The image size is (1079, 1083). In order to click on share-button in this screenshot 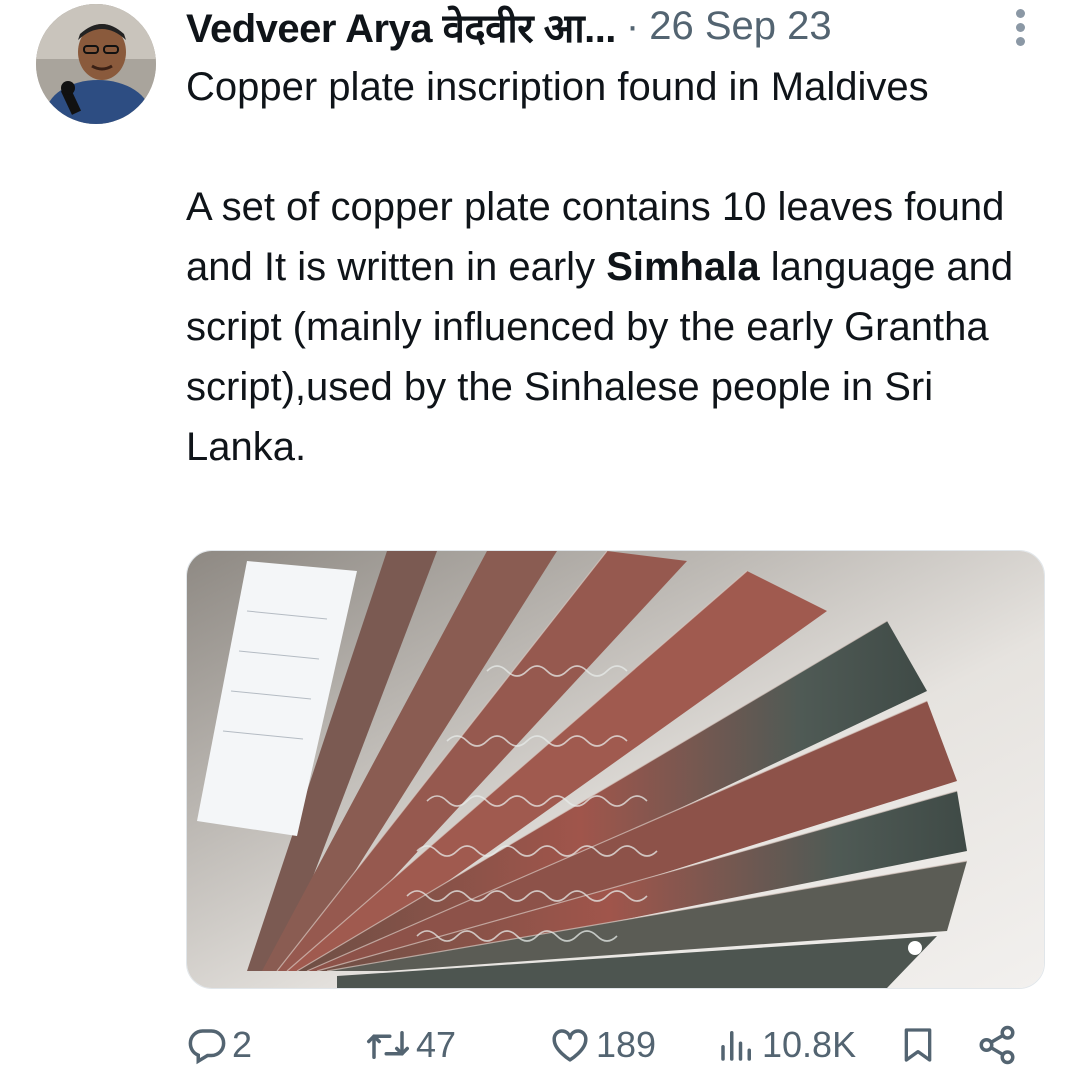, I will do `click(997, 1045)`.